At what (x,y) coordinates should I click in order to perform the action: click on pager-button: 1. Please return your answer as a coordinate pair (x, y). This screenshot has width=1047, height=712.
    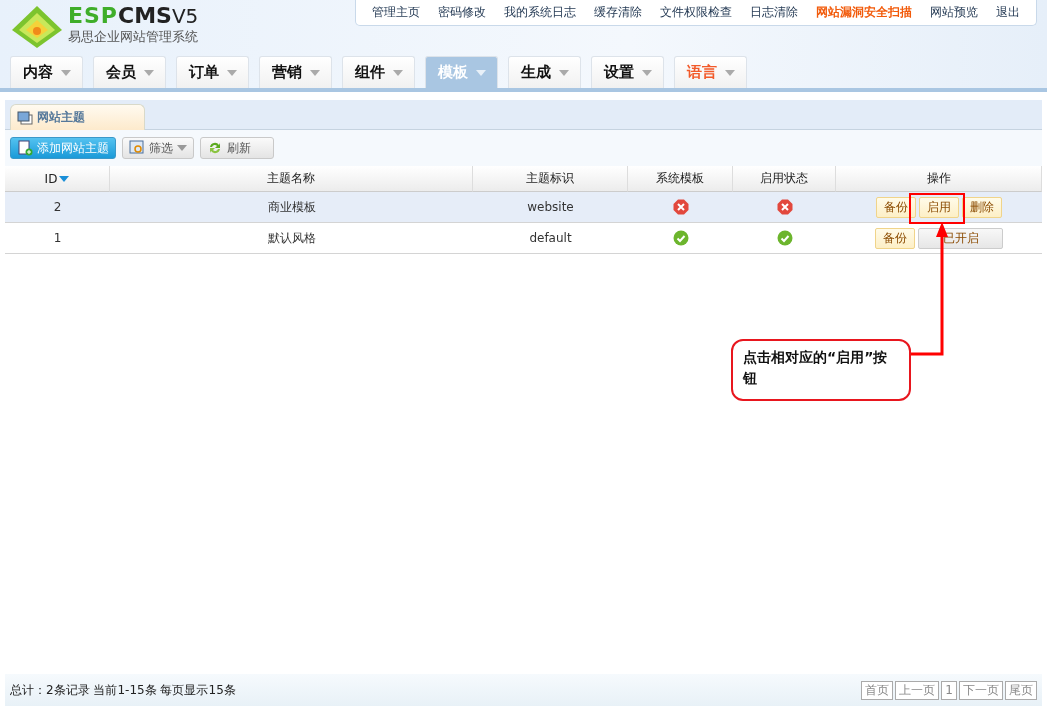
    Looking at the image, I should click on (949, 690).